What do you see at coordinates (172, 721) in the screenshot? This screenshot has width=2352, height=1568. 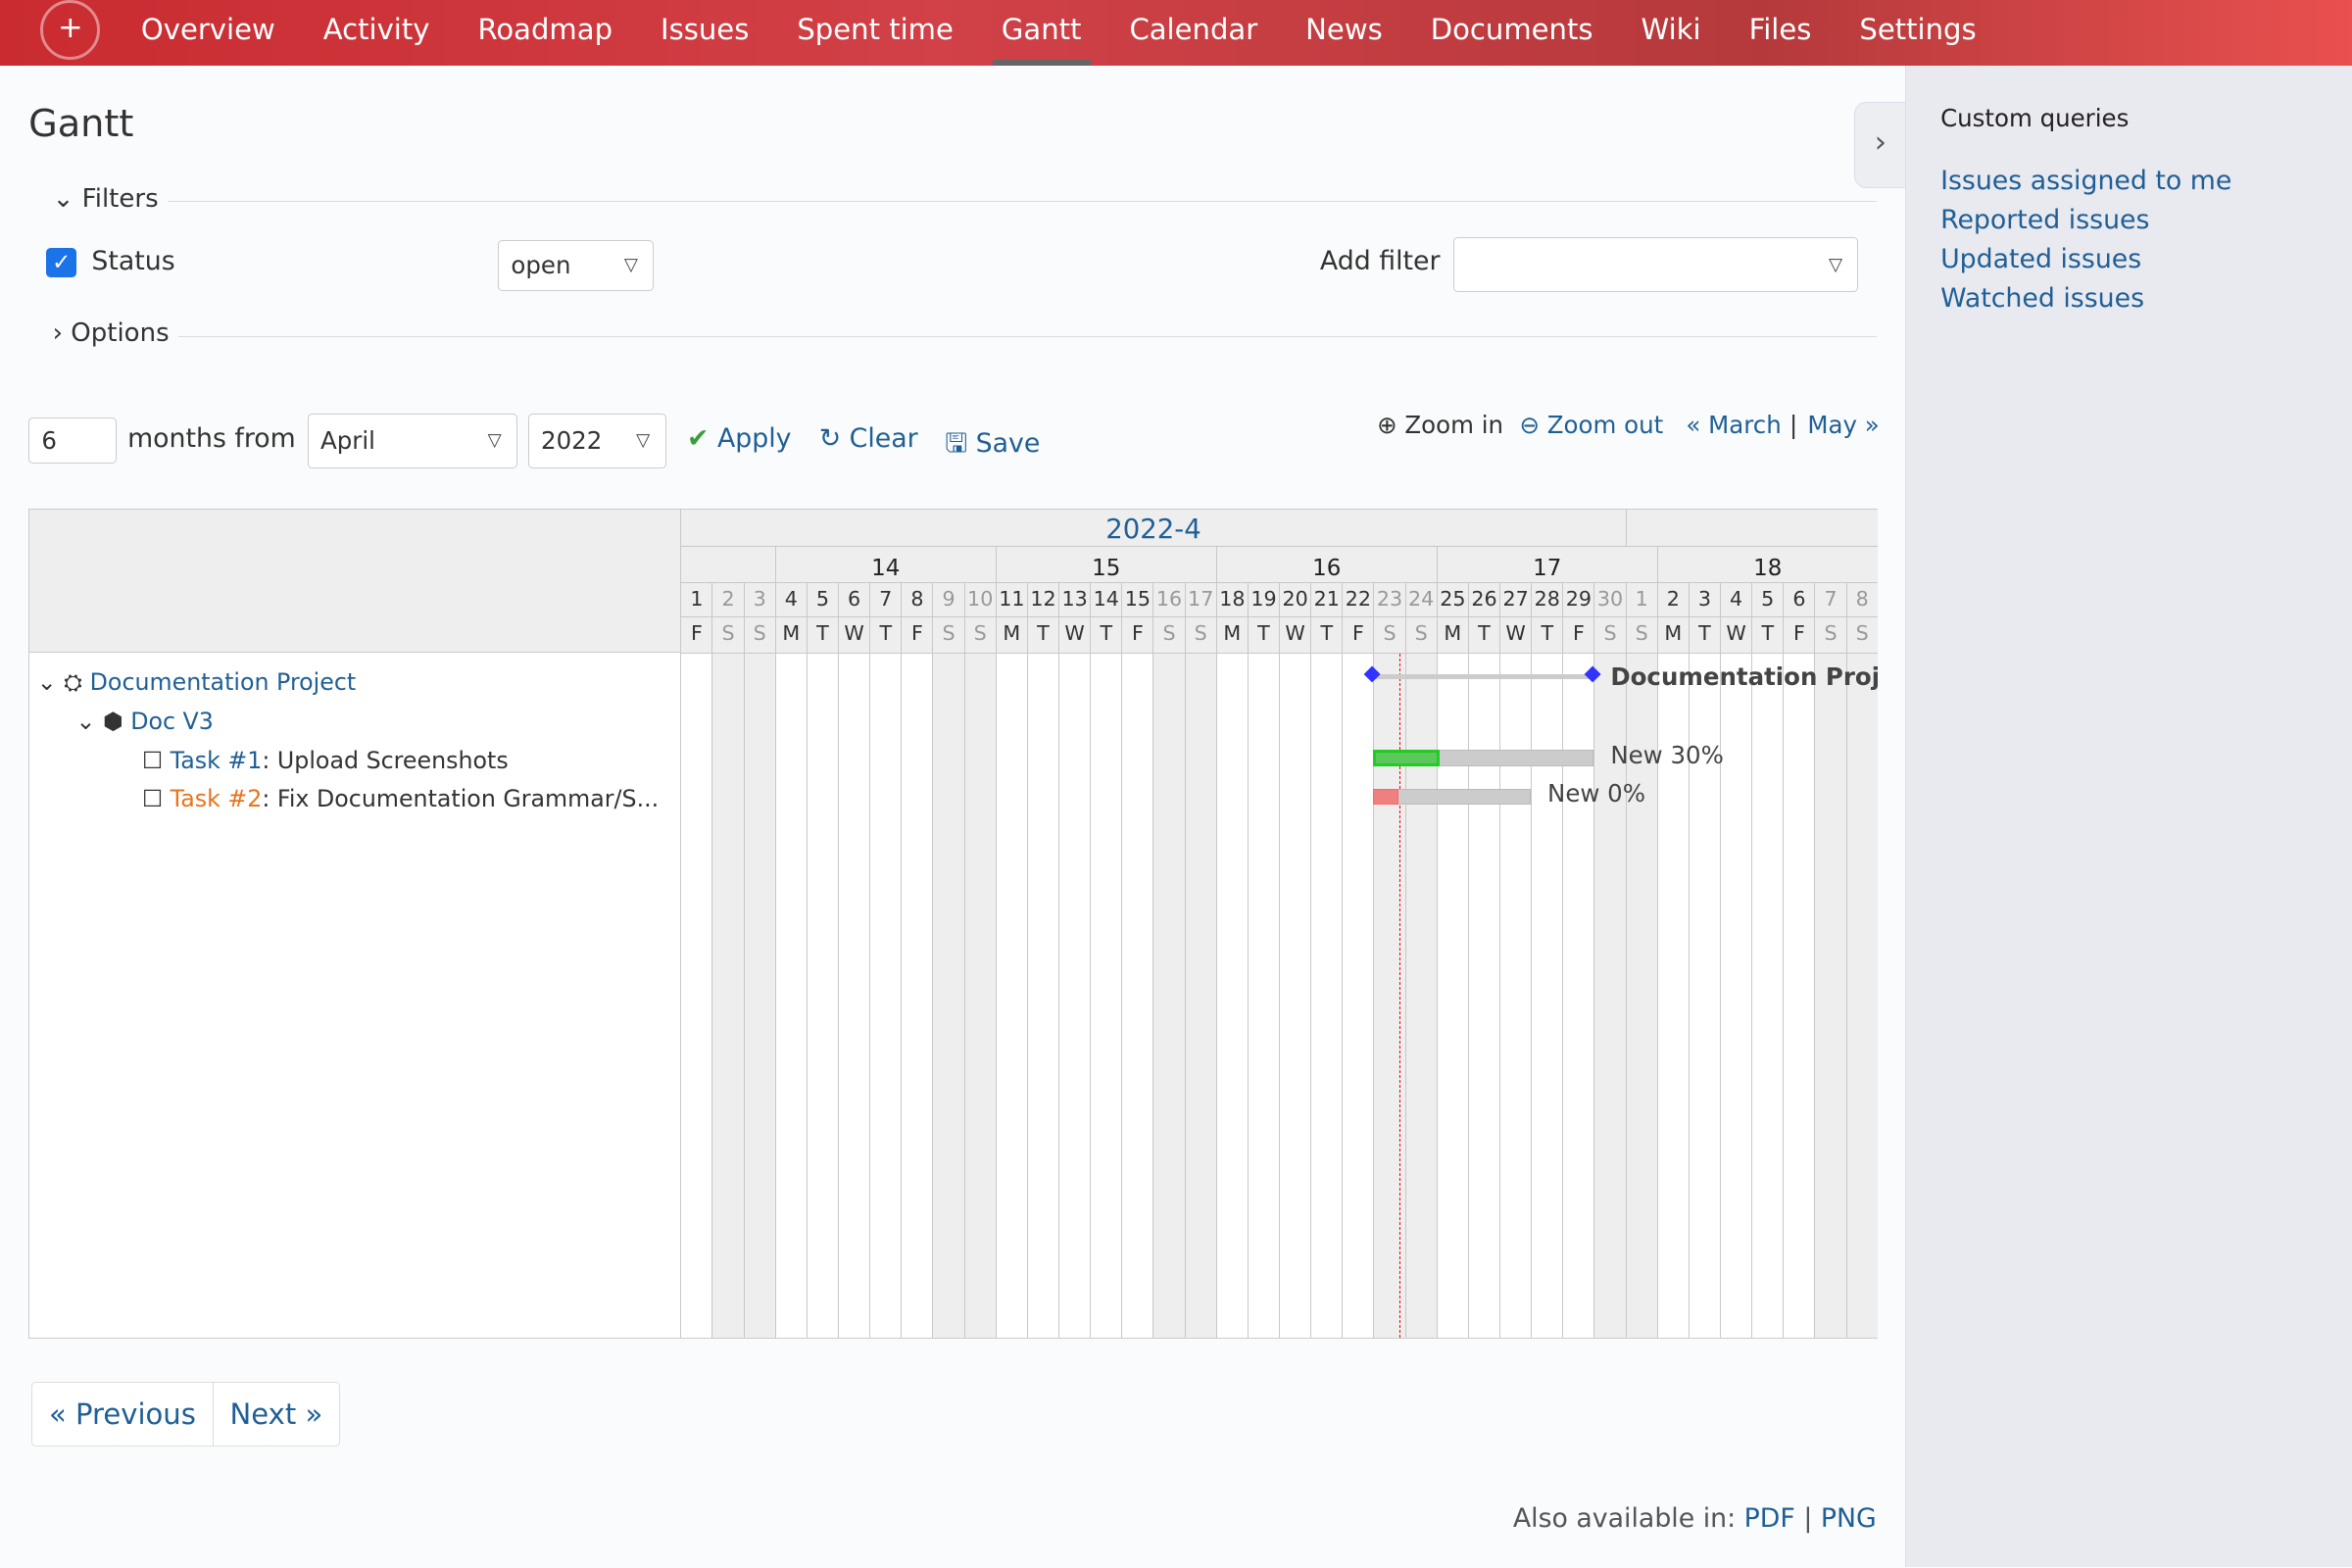 I see `version-link: Doc V3` at bounding box center [172, 721].